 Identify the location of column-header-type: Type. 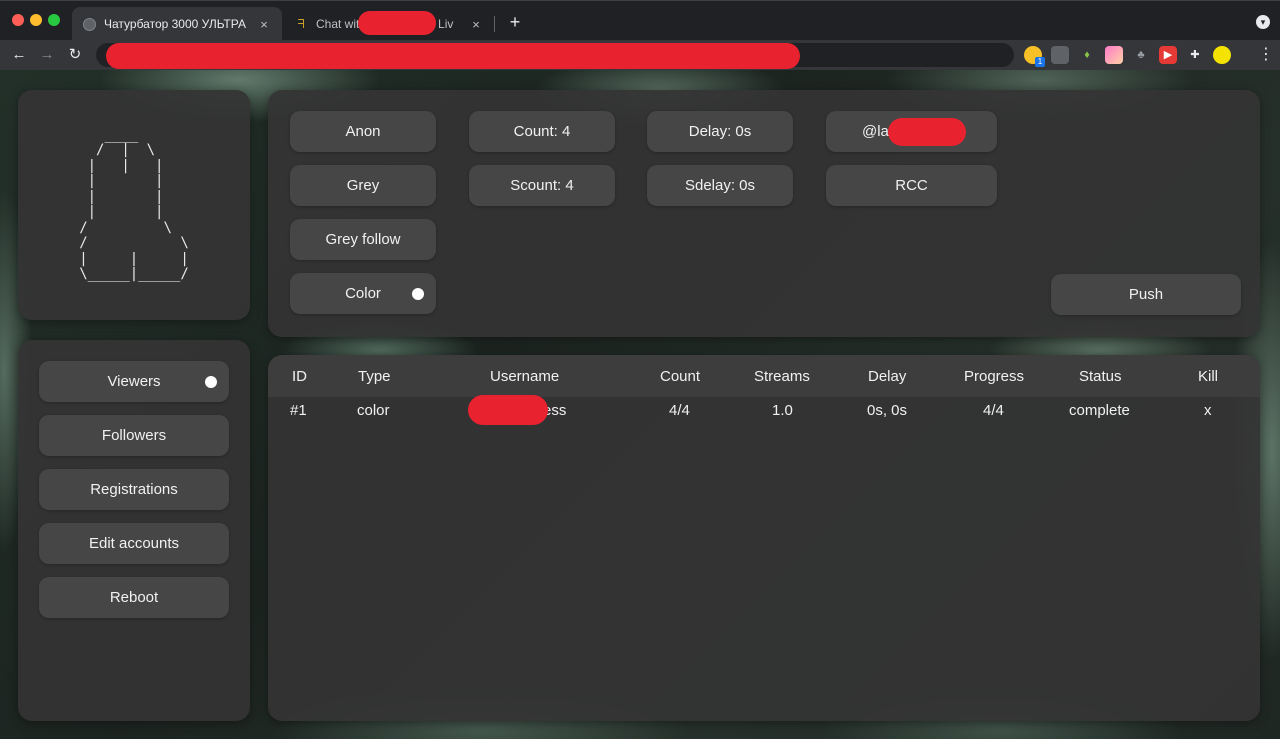
(374, 376).